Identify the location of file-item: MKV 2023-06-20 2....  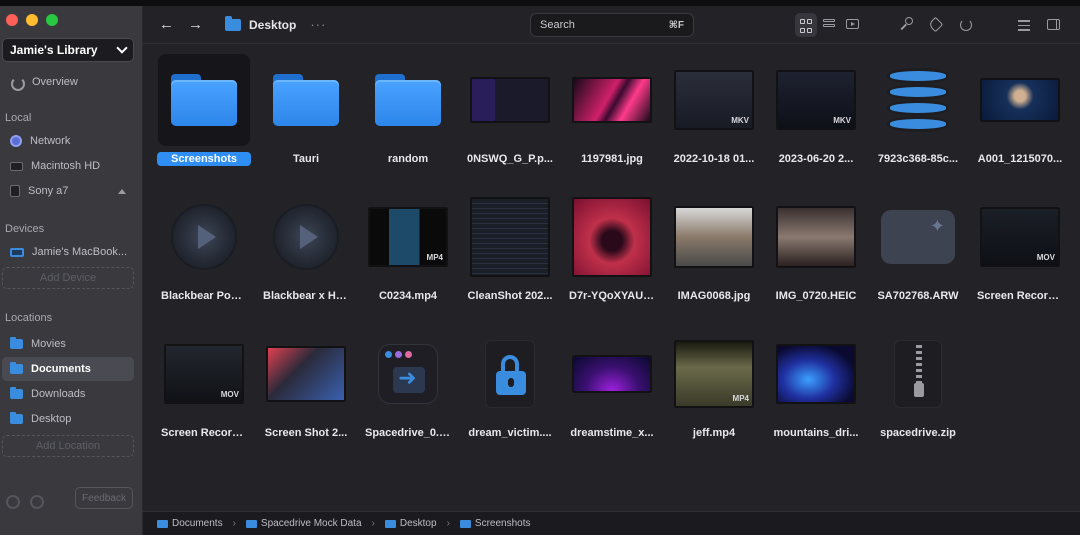
(816, 122).